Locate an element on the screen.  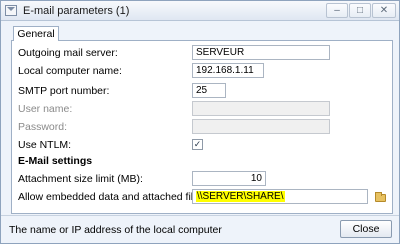
attachment-size-limit-input: 10 is located at coordinates (229, 178).